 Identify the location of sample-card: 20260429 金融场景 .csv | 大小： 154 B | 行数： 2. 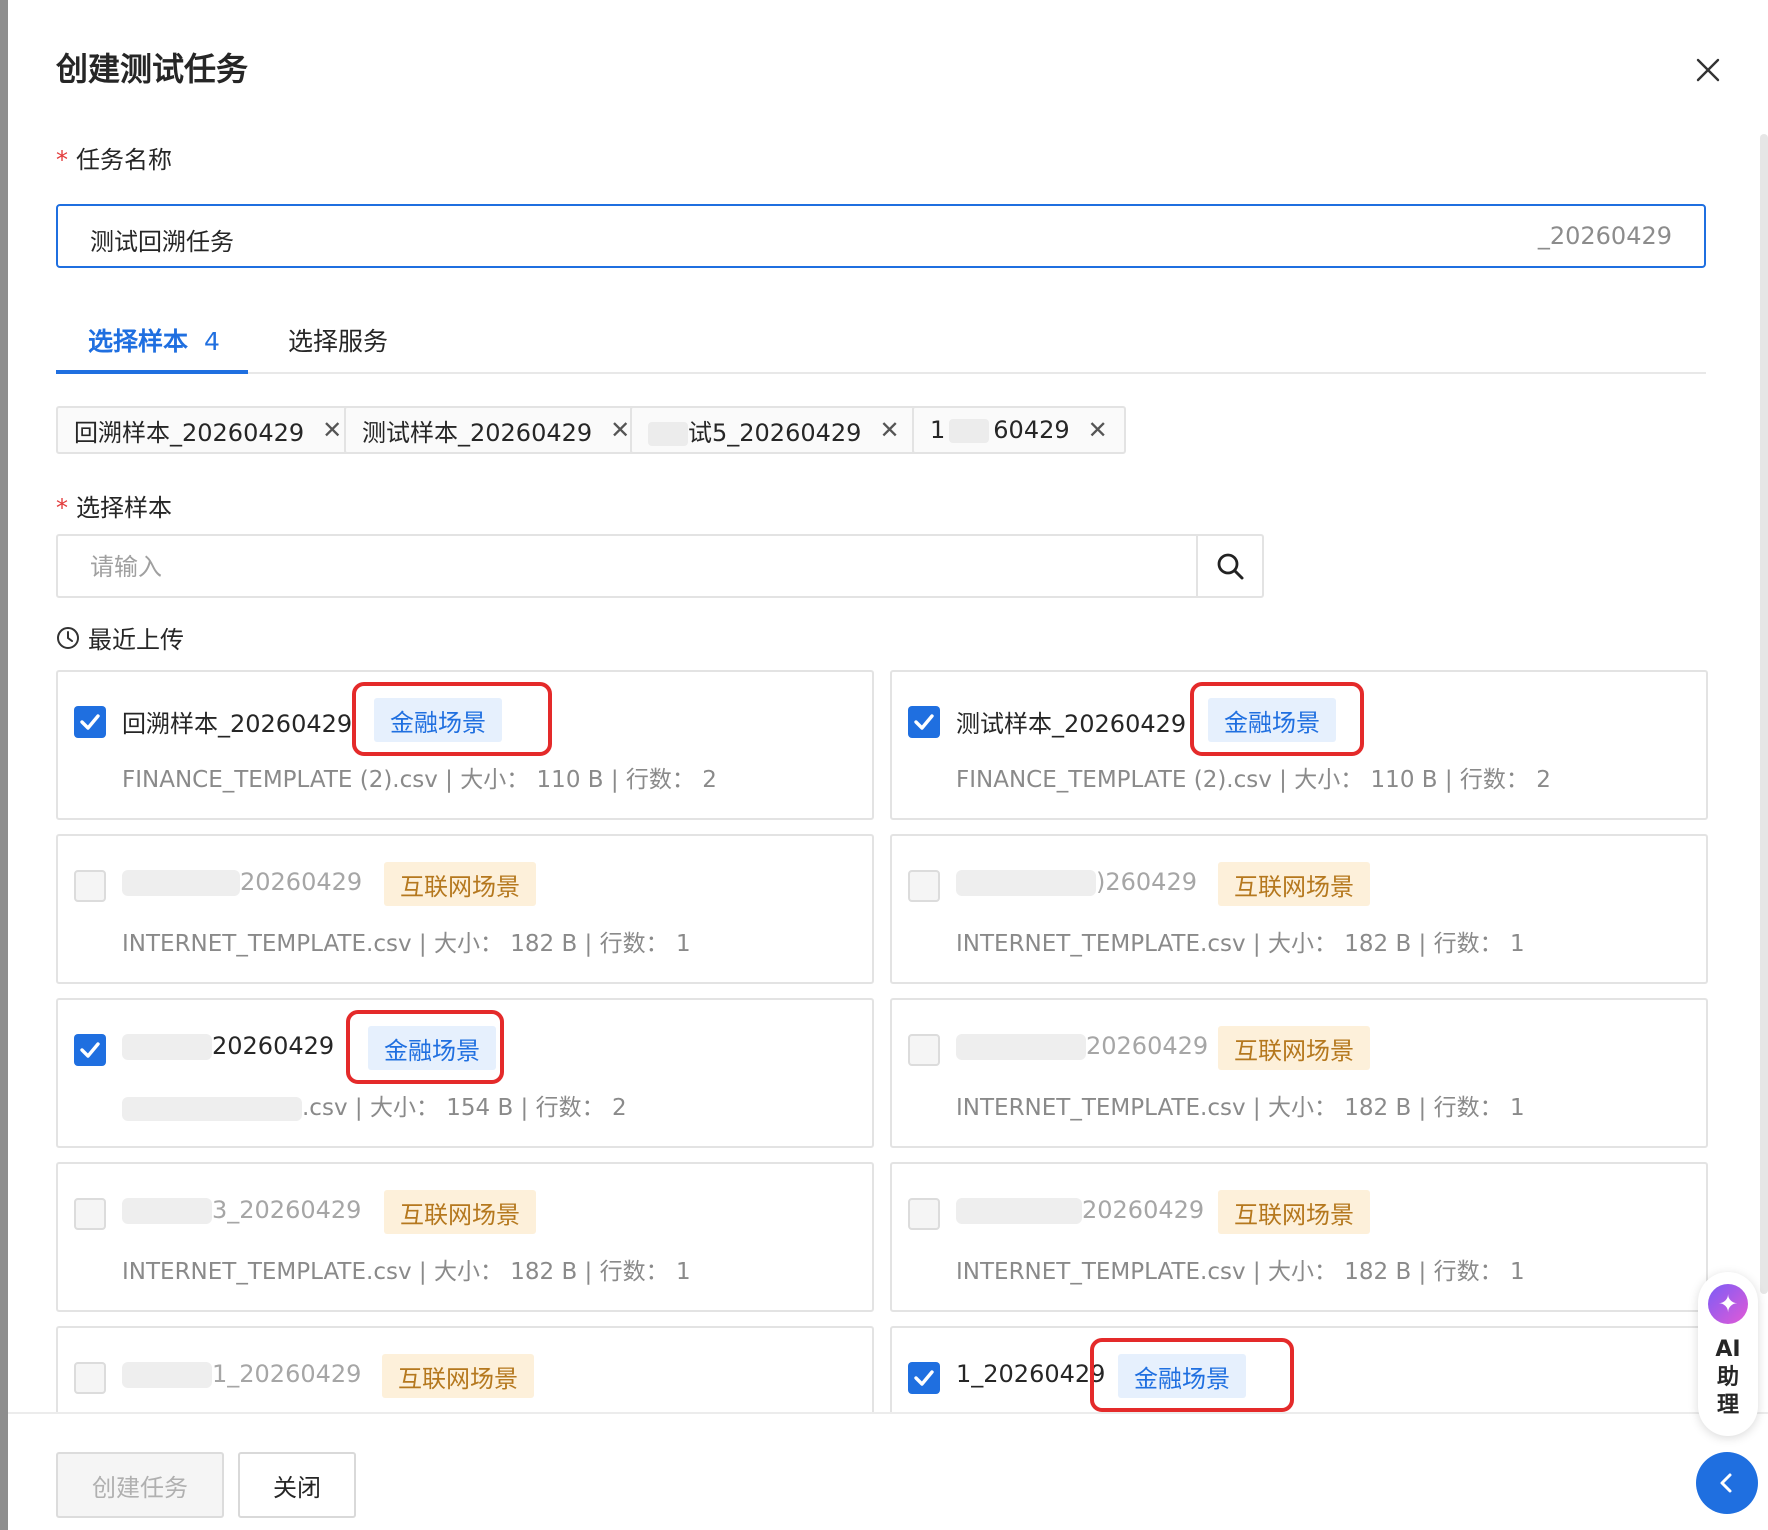
(465, 1073).